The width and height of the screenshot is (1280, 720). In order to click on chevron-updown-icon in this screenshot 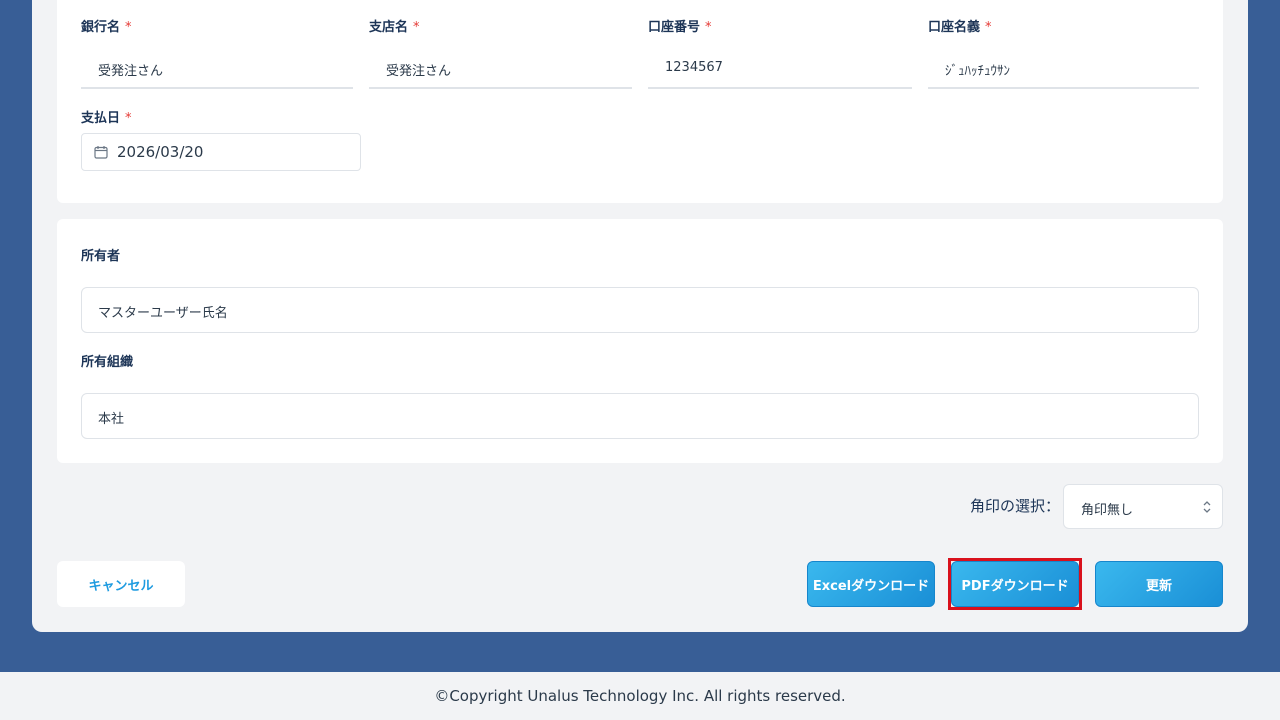, I will do `click(1207, 507)`.